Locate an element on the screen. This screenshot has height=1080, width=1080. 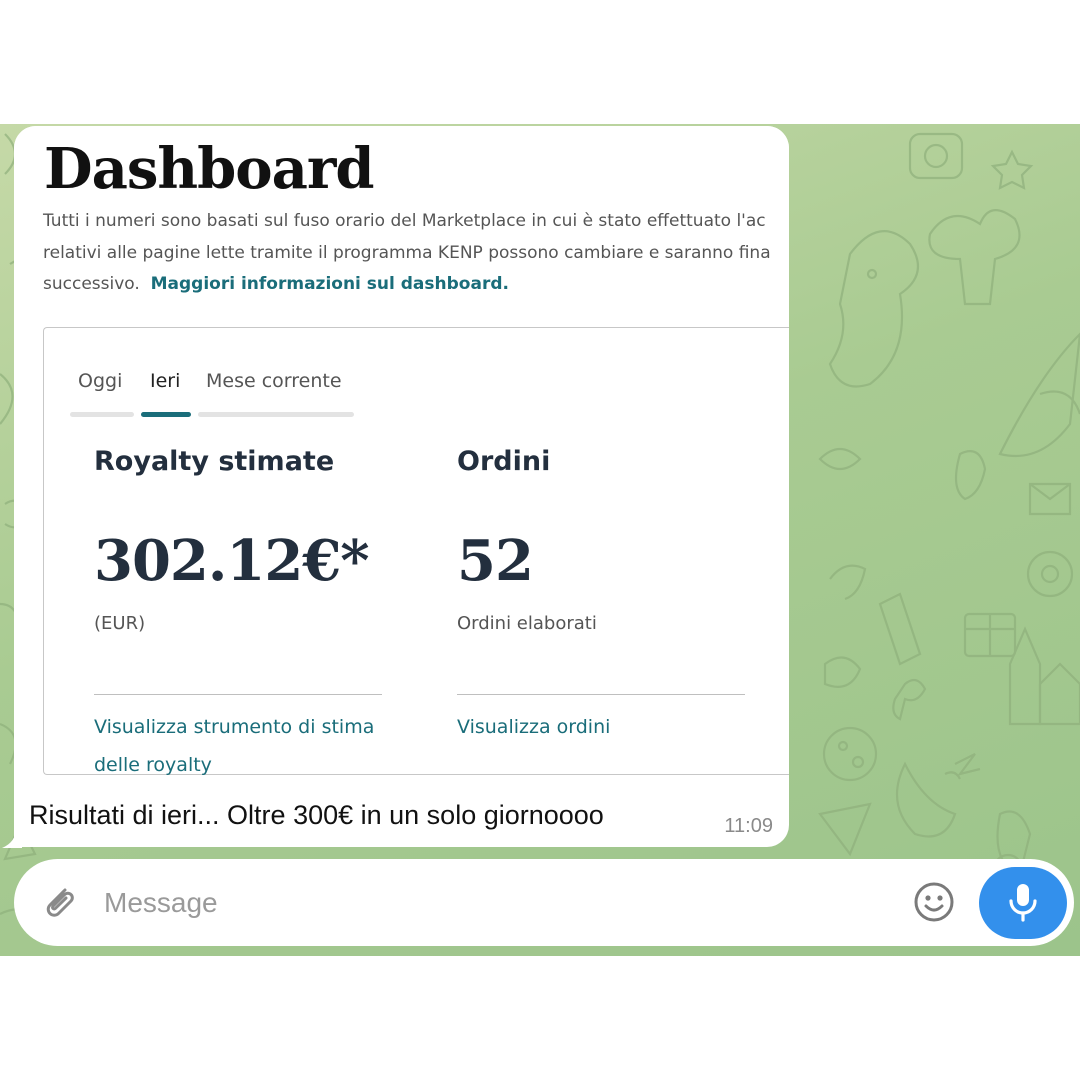
royalty-link-line: Visualizza strumento di stima is located at coordinates (234, 727).